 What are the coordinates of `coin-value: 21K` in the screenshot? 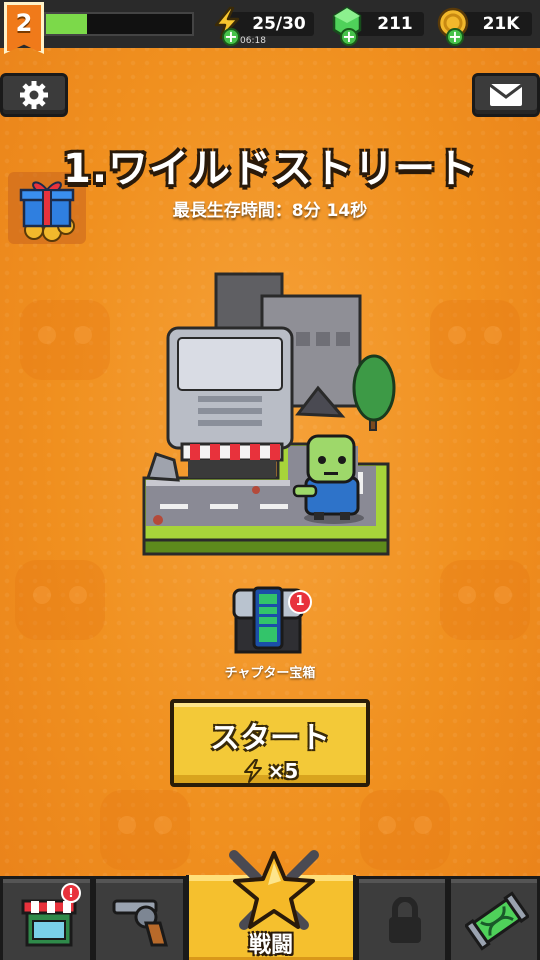 It's located at (501, 24).